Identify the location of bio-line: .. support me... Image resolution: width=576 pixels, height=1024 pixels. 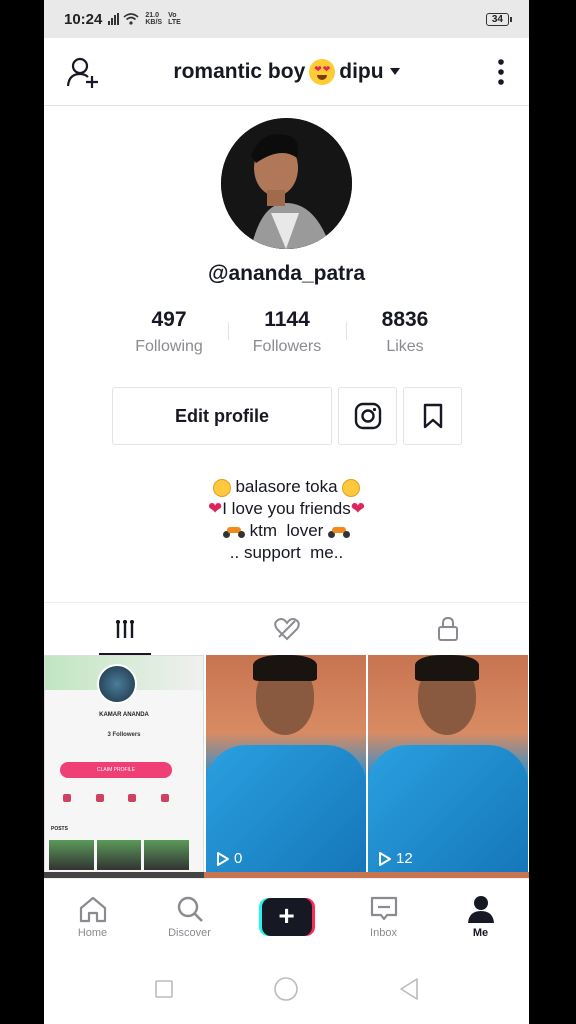
(286, 552).